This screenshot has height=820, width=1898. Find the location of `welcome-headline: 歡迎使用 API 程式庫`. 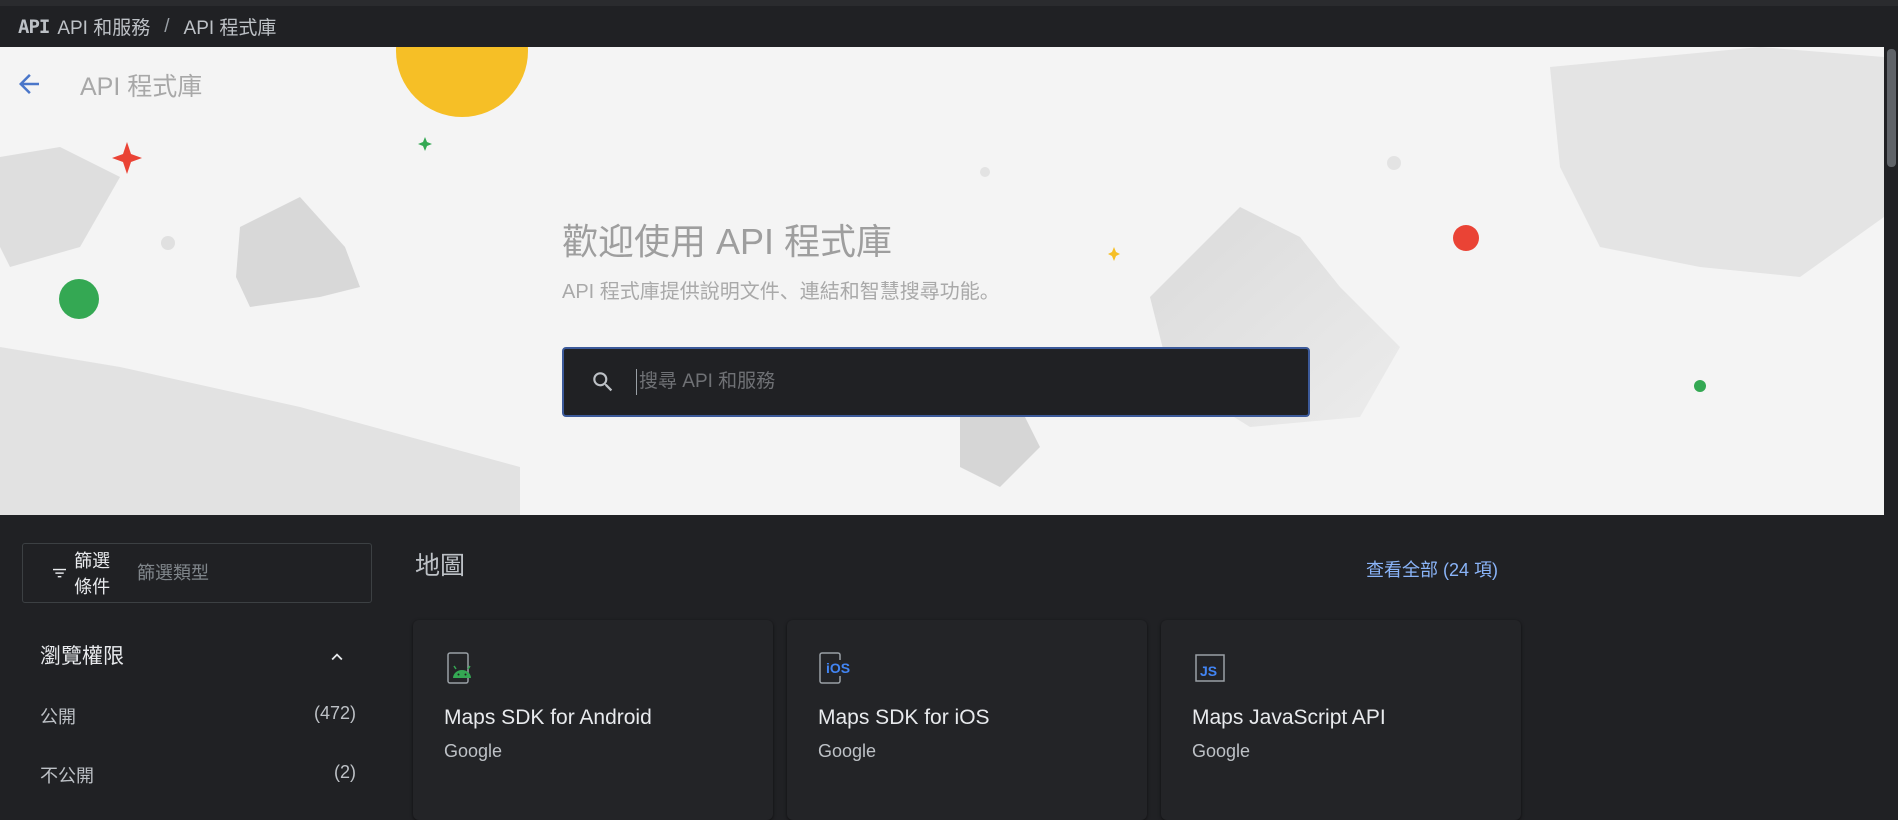

welcome-headline: 歡迎使用 API 程式庫 is located at coordinates (727, 241).